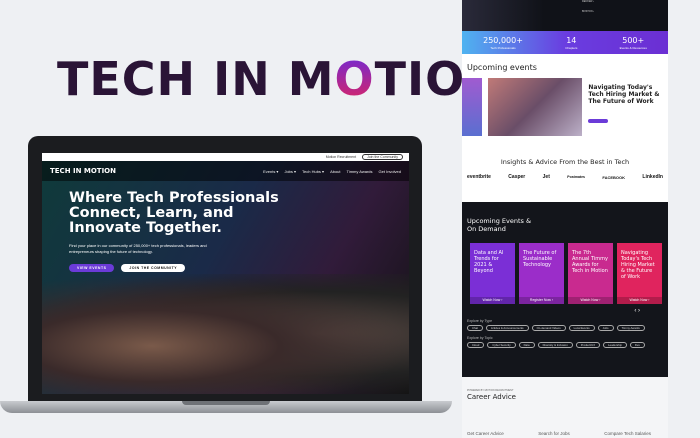 The image size is (700, 438). I want to click on get-career-advice-link: Get Career Advice, so click(485, 433).